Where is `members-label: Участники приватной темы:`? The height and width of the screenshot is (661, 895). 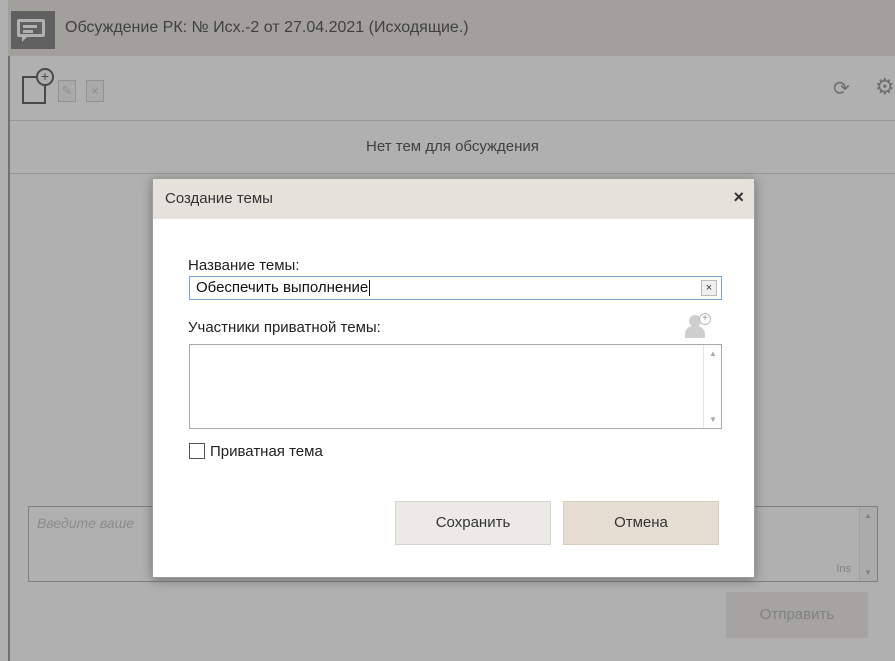 members-label: Участники приватной темы: is located at coordinates (284, 327).